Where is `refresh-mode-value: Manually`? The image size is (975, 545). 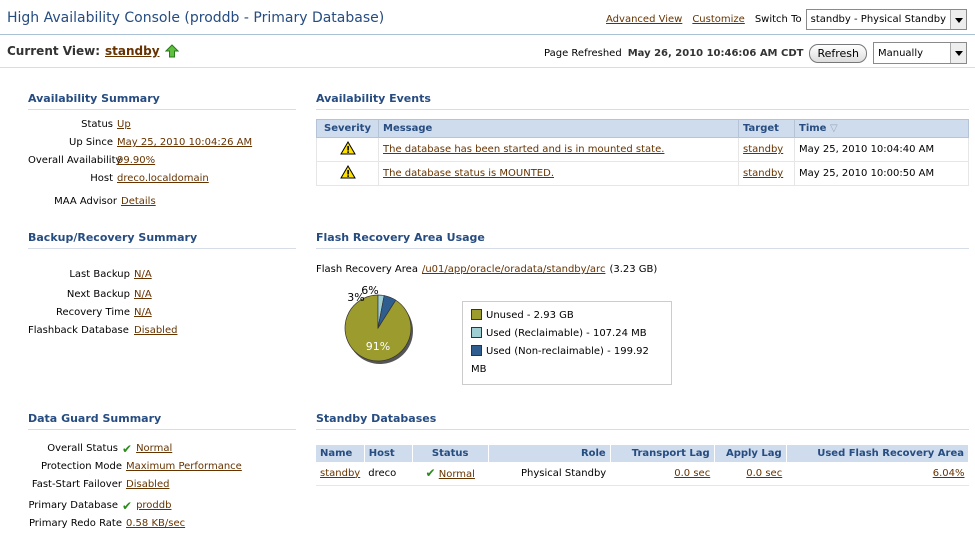
refresh-mode-value: Manually is located at coordinates (901, 53).